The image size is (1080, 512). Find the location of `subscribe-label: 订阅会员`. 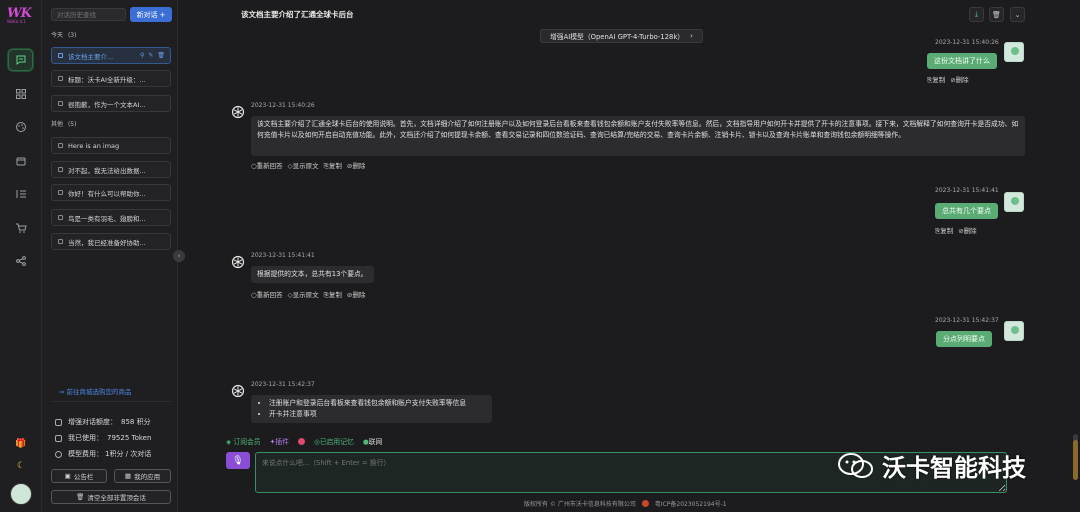

subscribe-label: 订阅会员 is located at coordinates (247, 442).